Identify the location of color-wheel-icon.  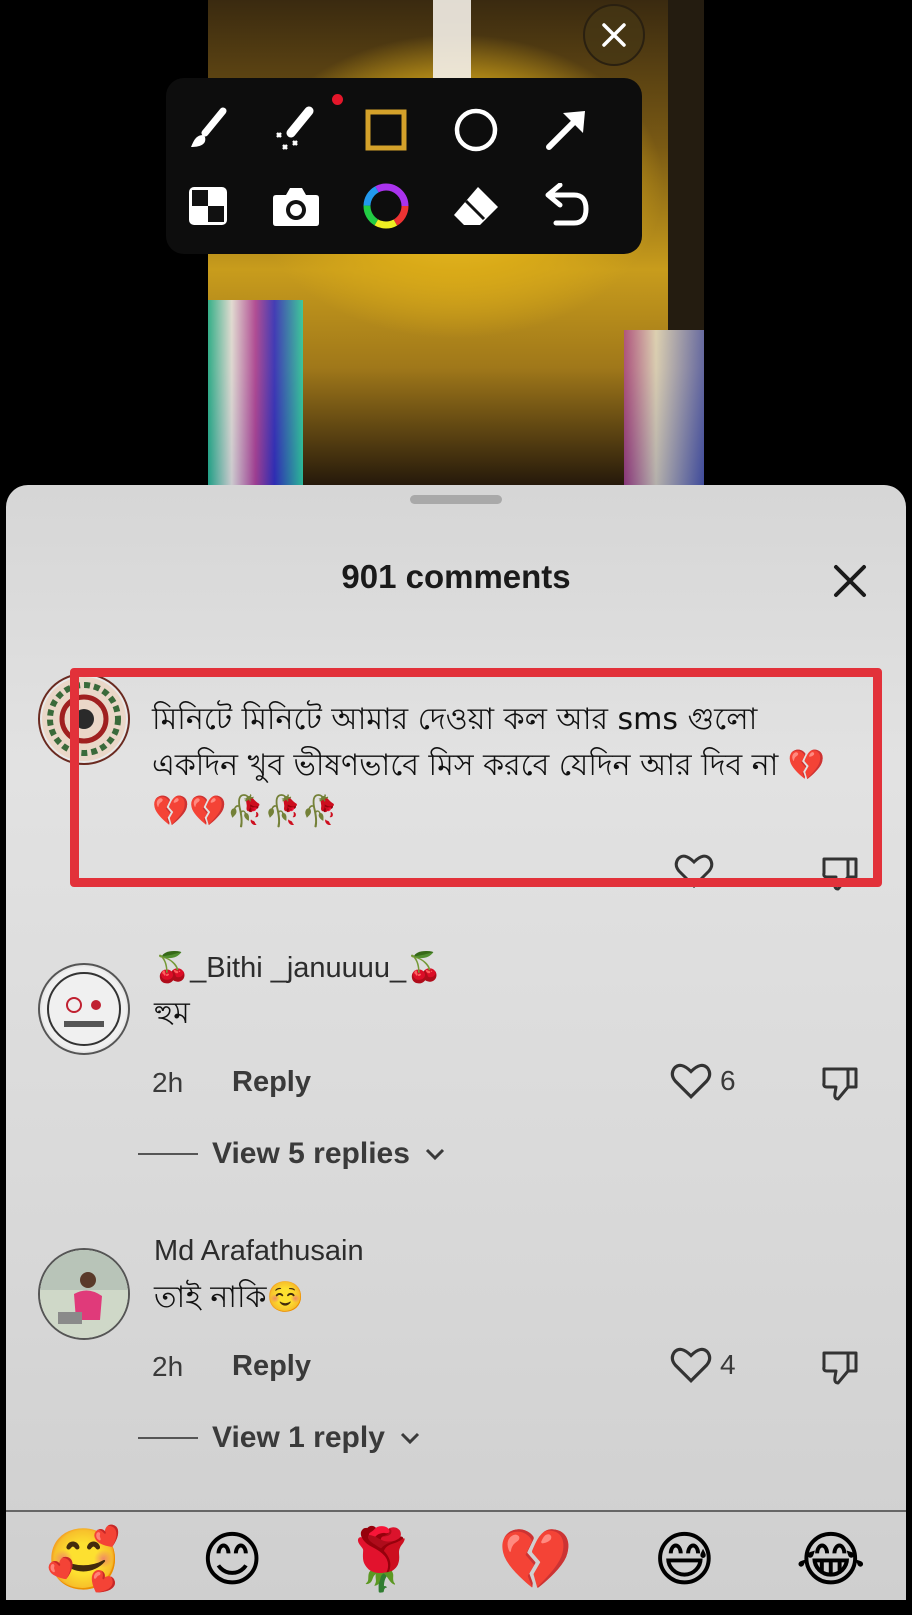
(386, 206).